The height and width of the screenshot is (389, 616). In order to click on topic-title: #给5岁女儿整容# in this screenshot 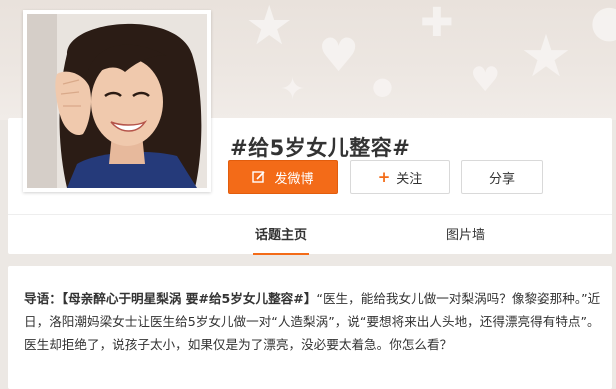, I will do `click(320, 148)`.